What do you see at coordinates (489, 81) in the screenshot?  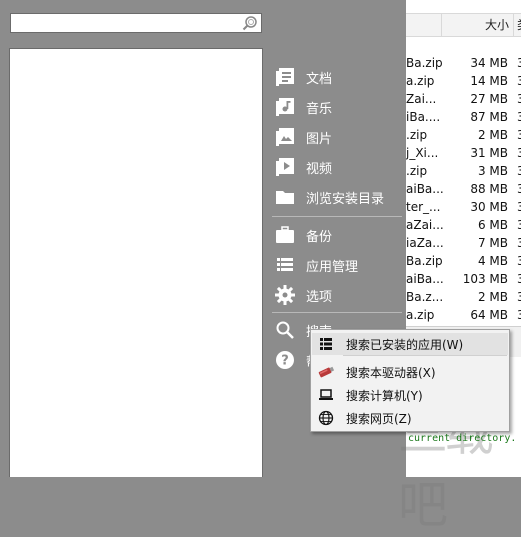 I see `file-size: 14 MB` at bounding box center [489, 81].